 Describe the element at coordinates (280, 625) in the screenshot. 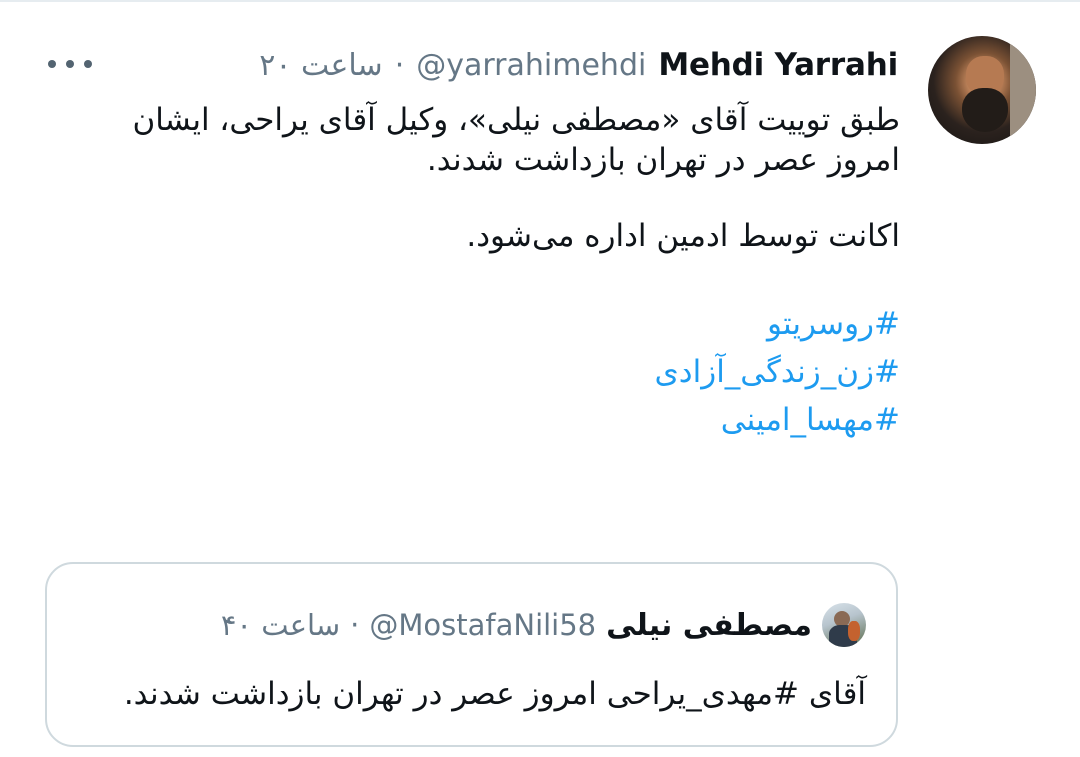

I see `quoted-time: ۴۰ ساعت` at that location.